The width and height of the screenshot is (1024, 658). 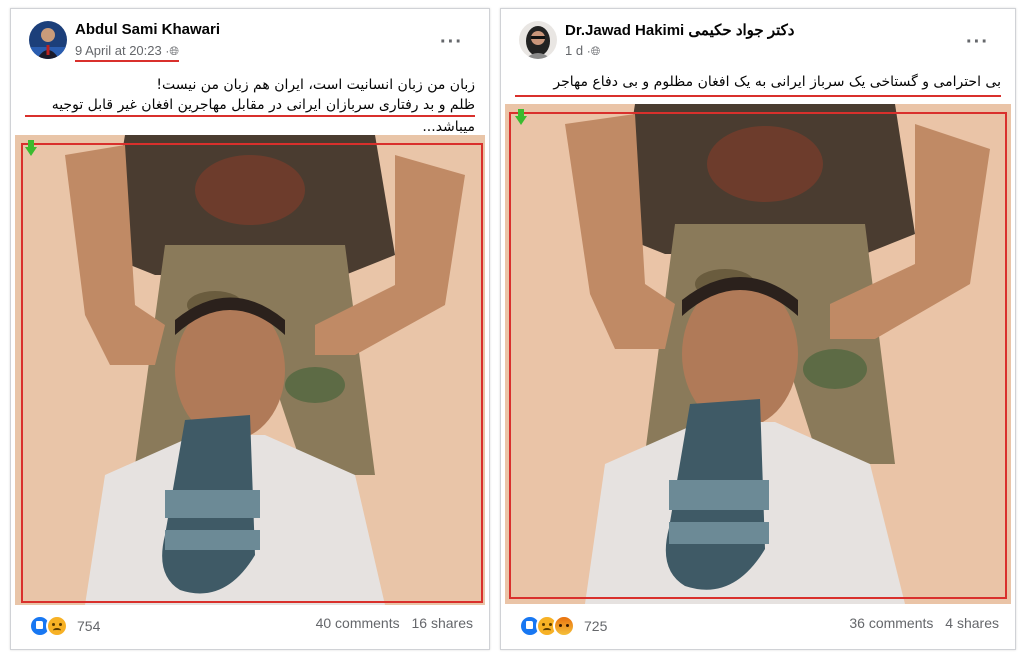 I want to click on reactions-summary: 754, so click(x=64, y=626).